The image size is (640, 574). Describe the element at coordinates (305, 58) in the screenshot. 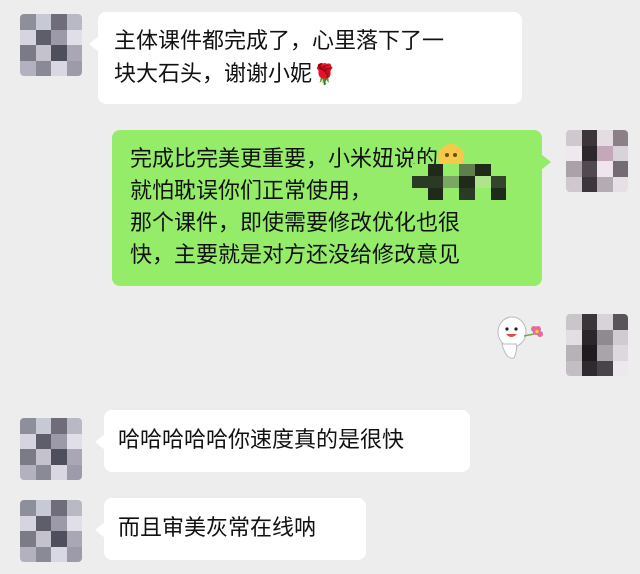

I see `message-bubble-incoming: 主体课件都完成了，心里落下了一 块大石头，谢谢小妮🌹` at that location.